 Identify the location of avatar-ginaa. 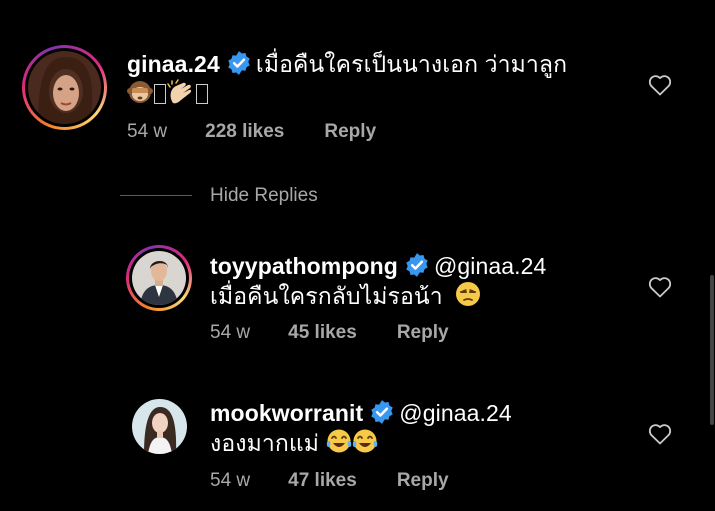
(64, 87).